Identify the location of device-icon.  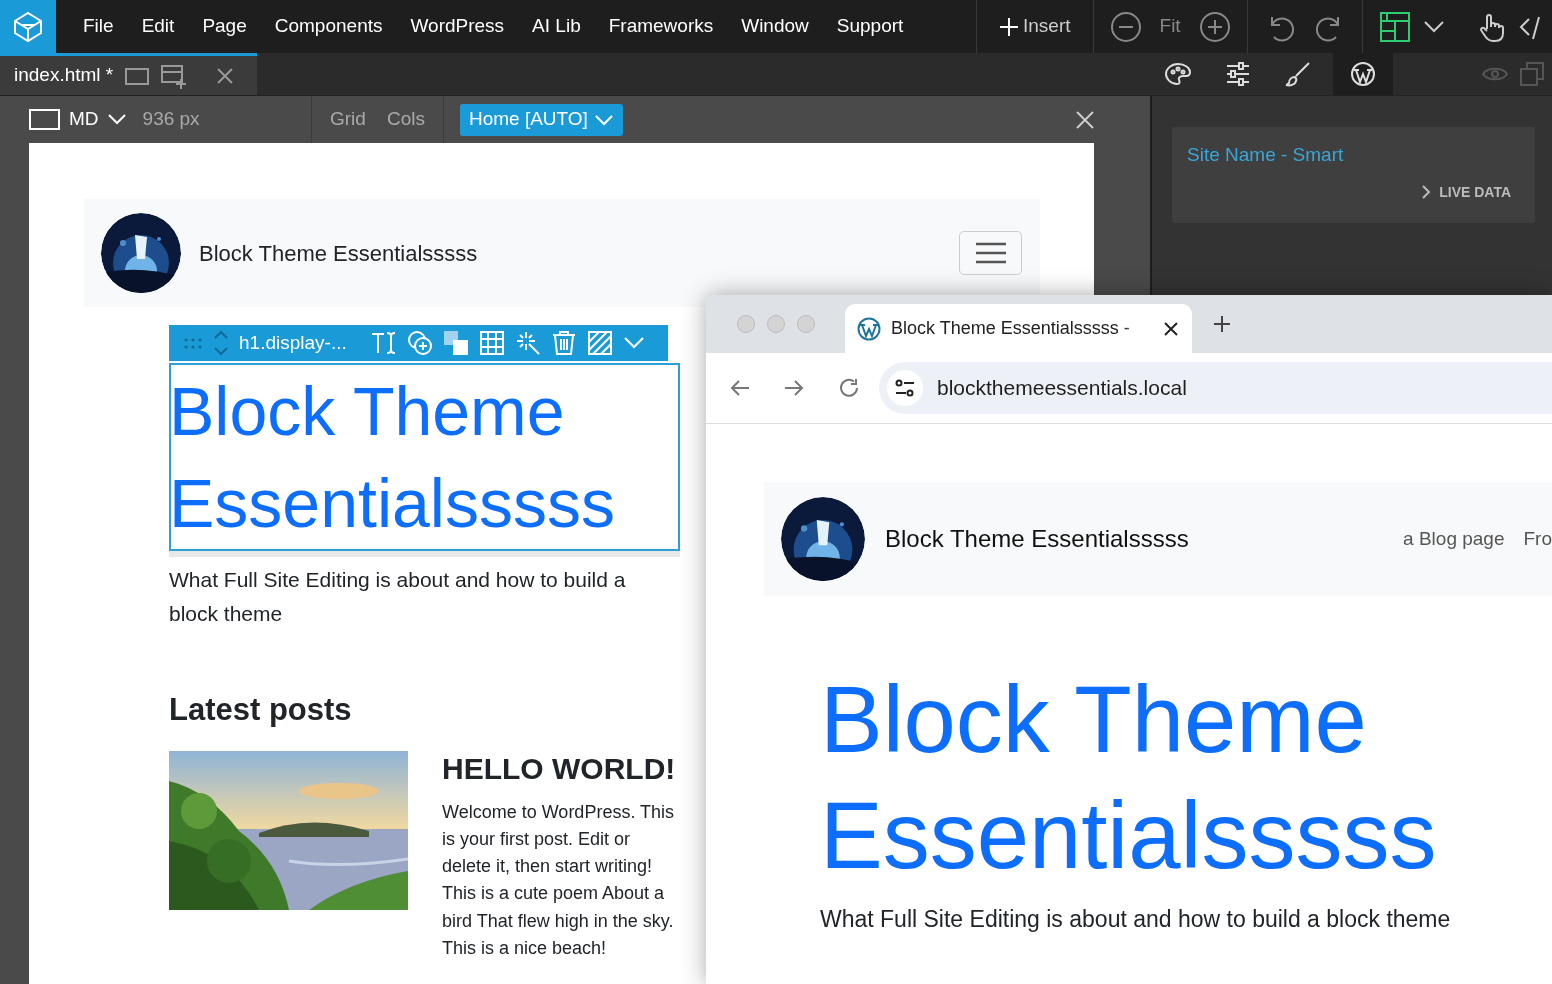
(45, 119).